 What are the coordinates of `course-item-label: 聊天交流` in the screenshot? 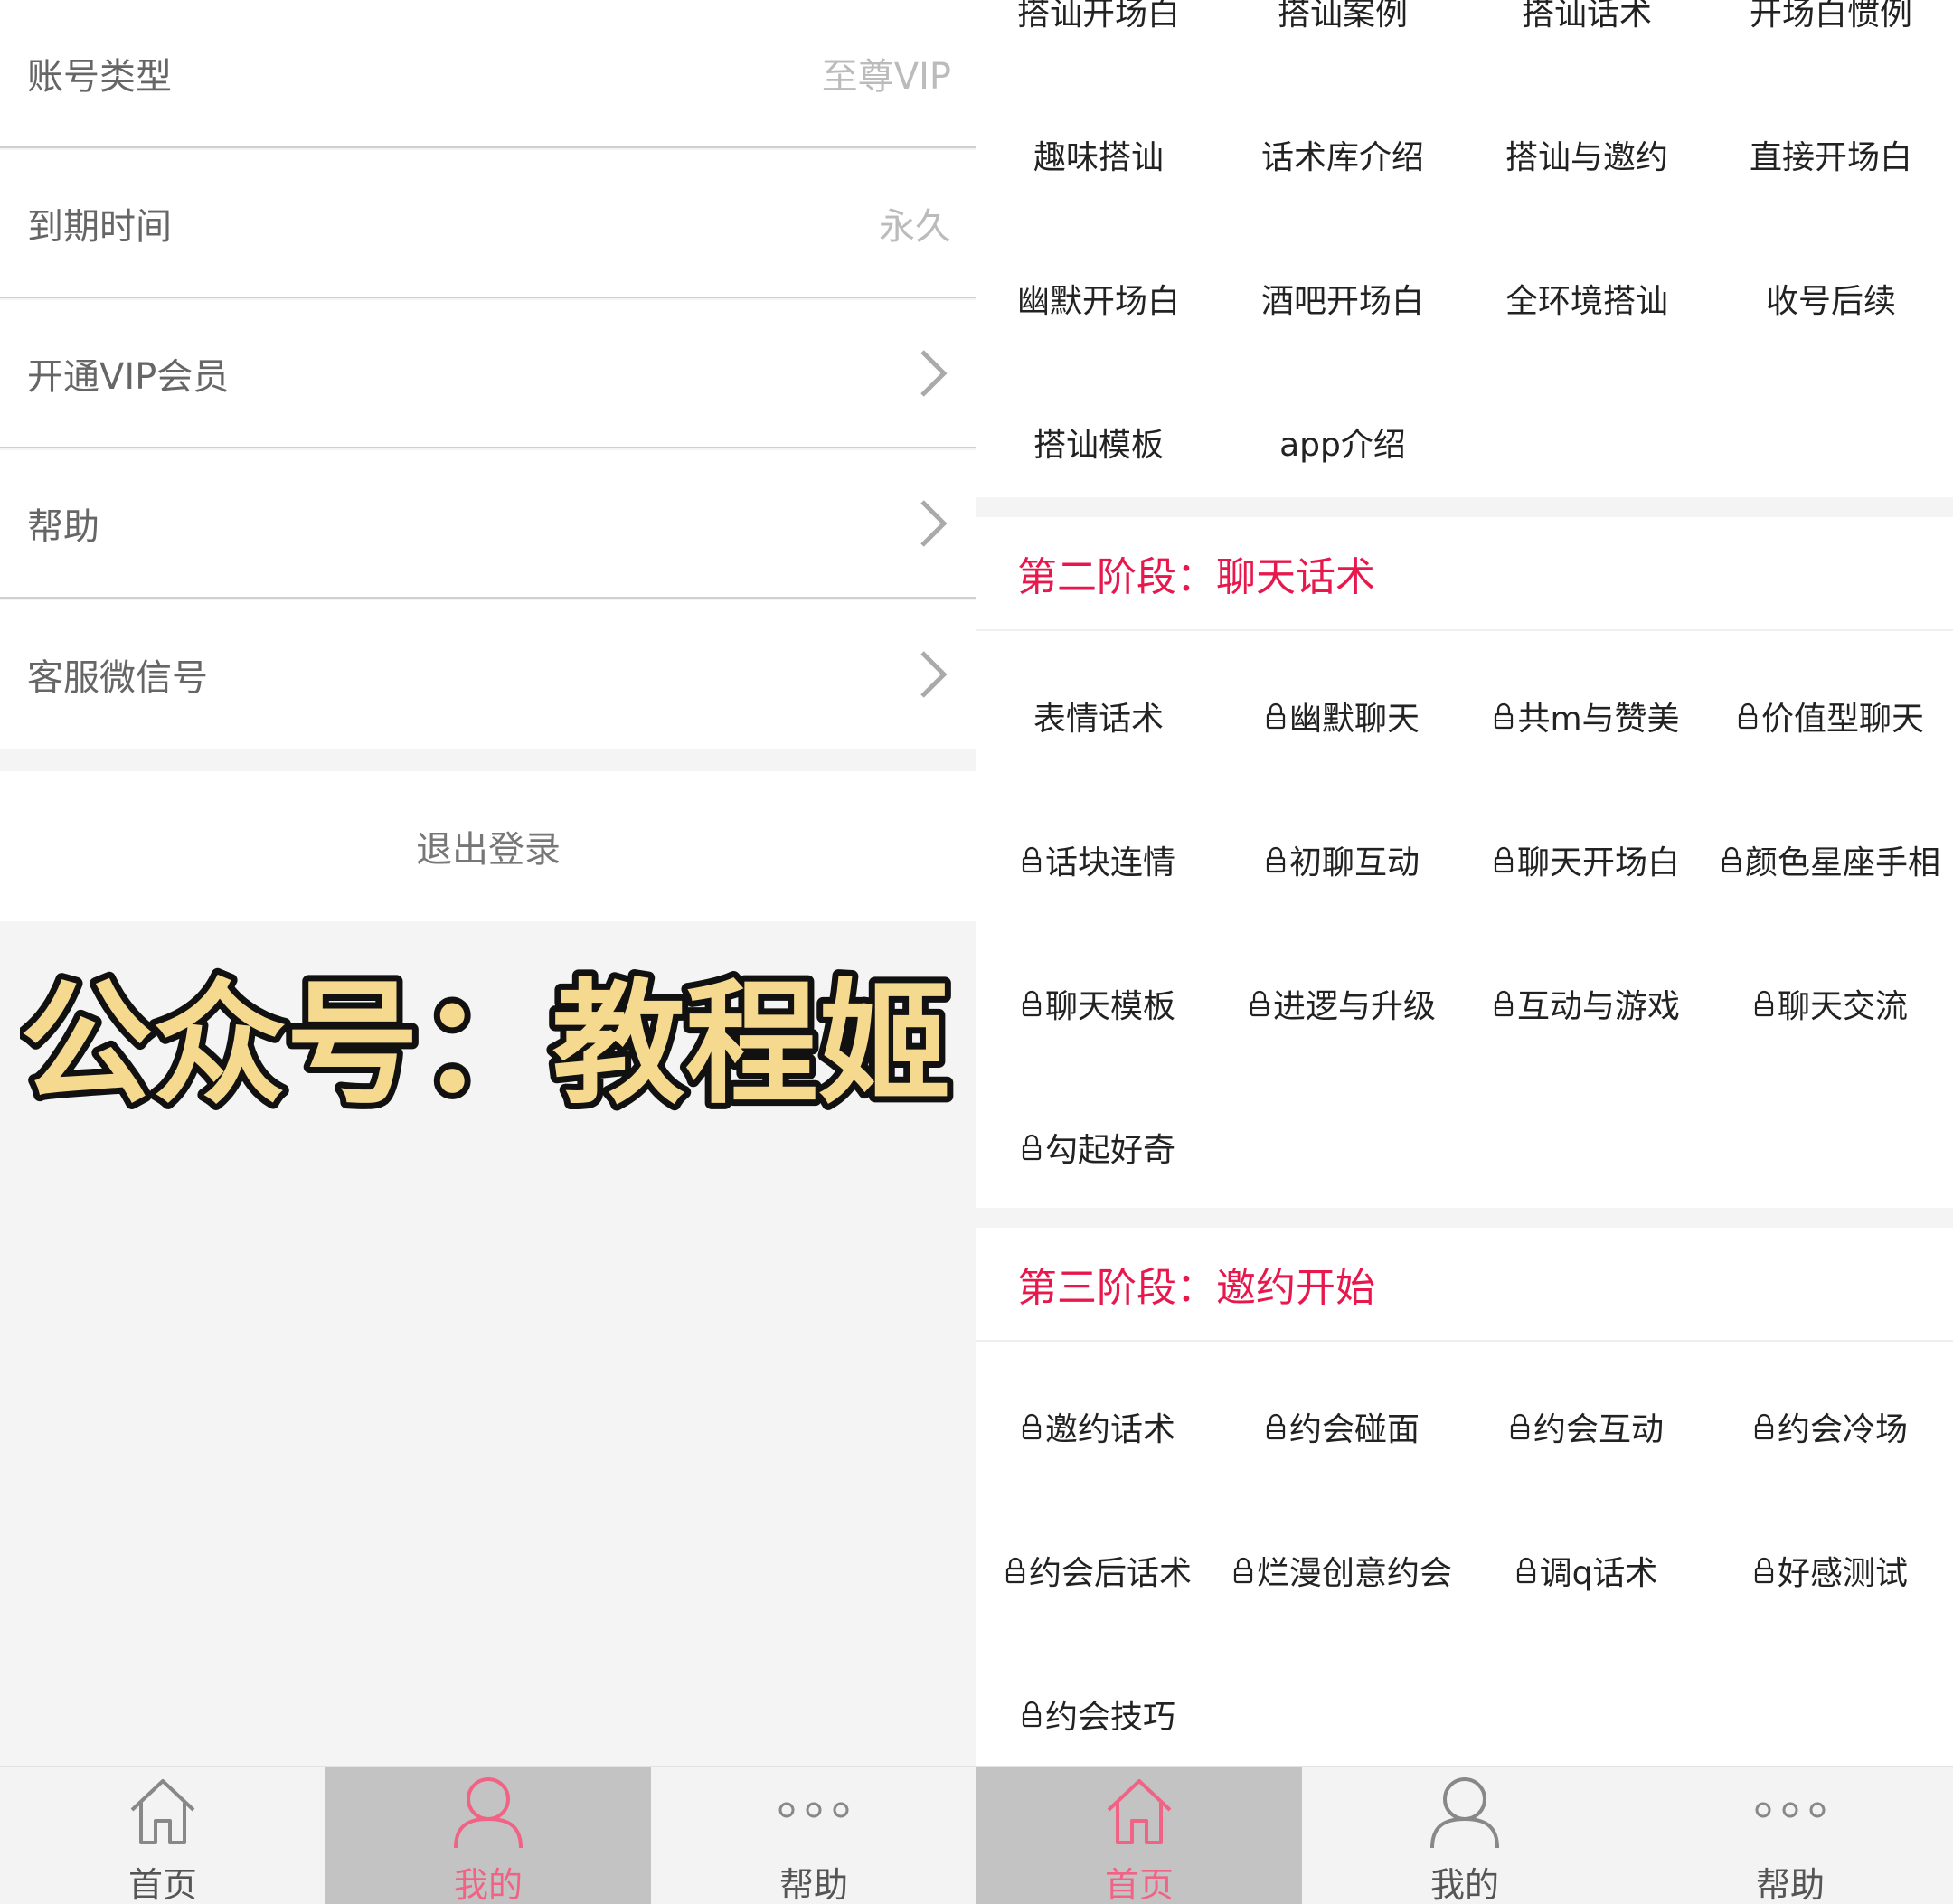 It's located at (1843, 1006).